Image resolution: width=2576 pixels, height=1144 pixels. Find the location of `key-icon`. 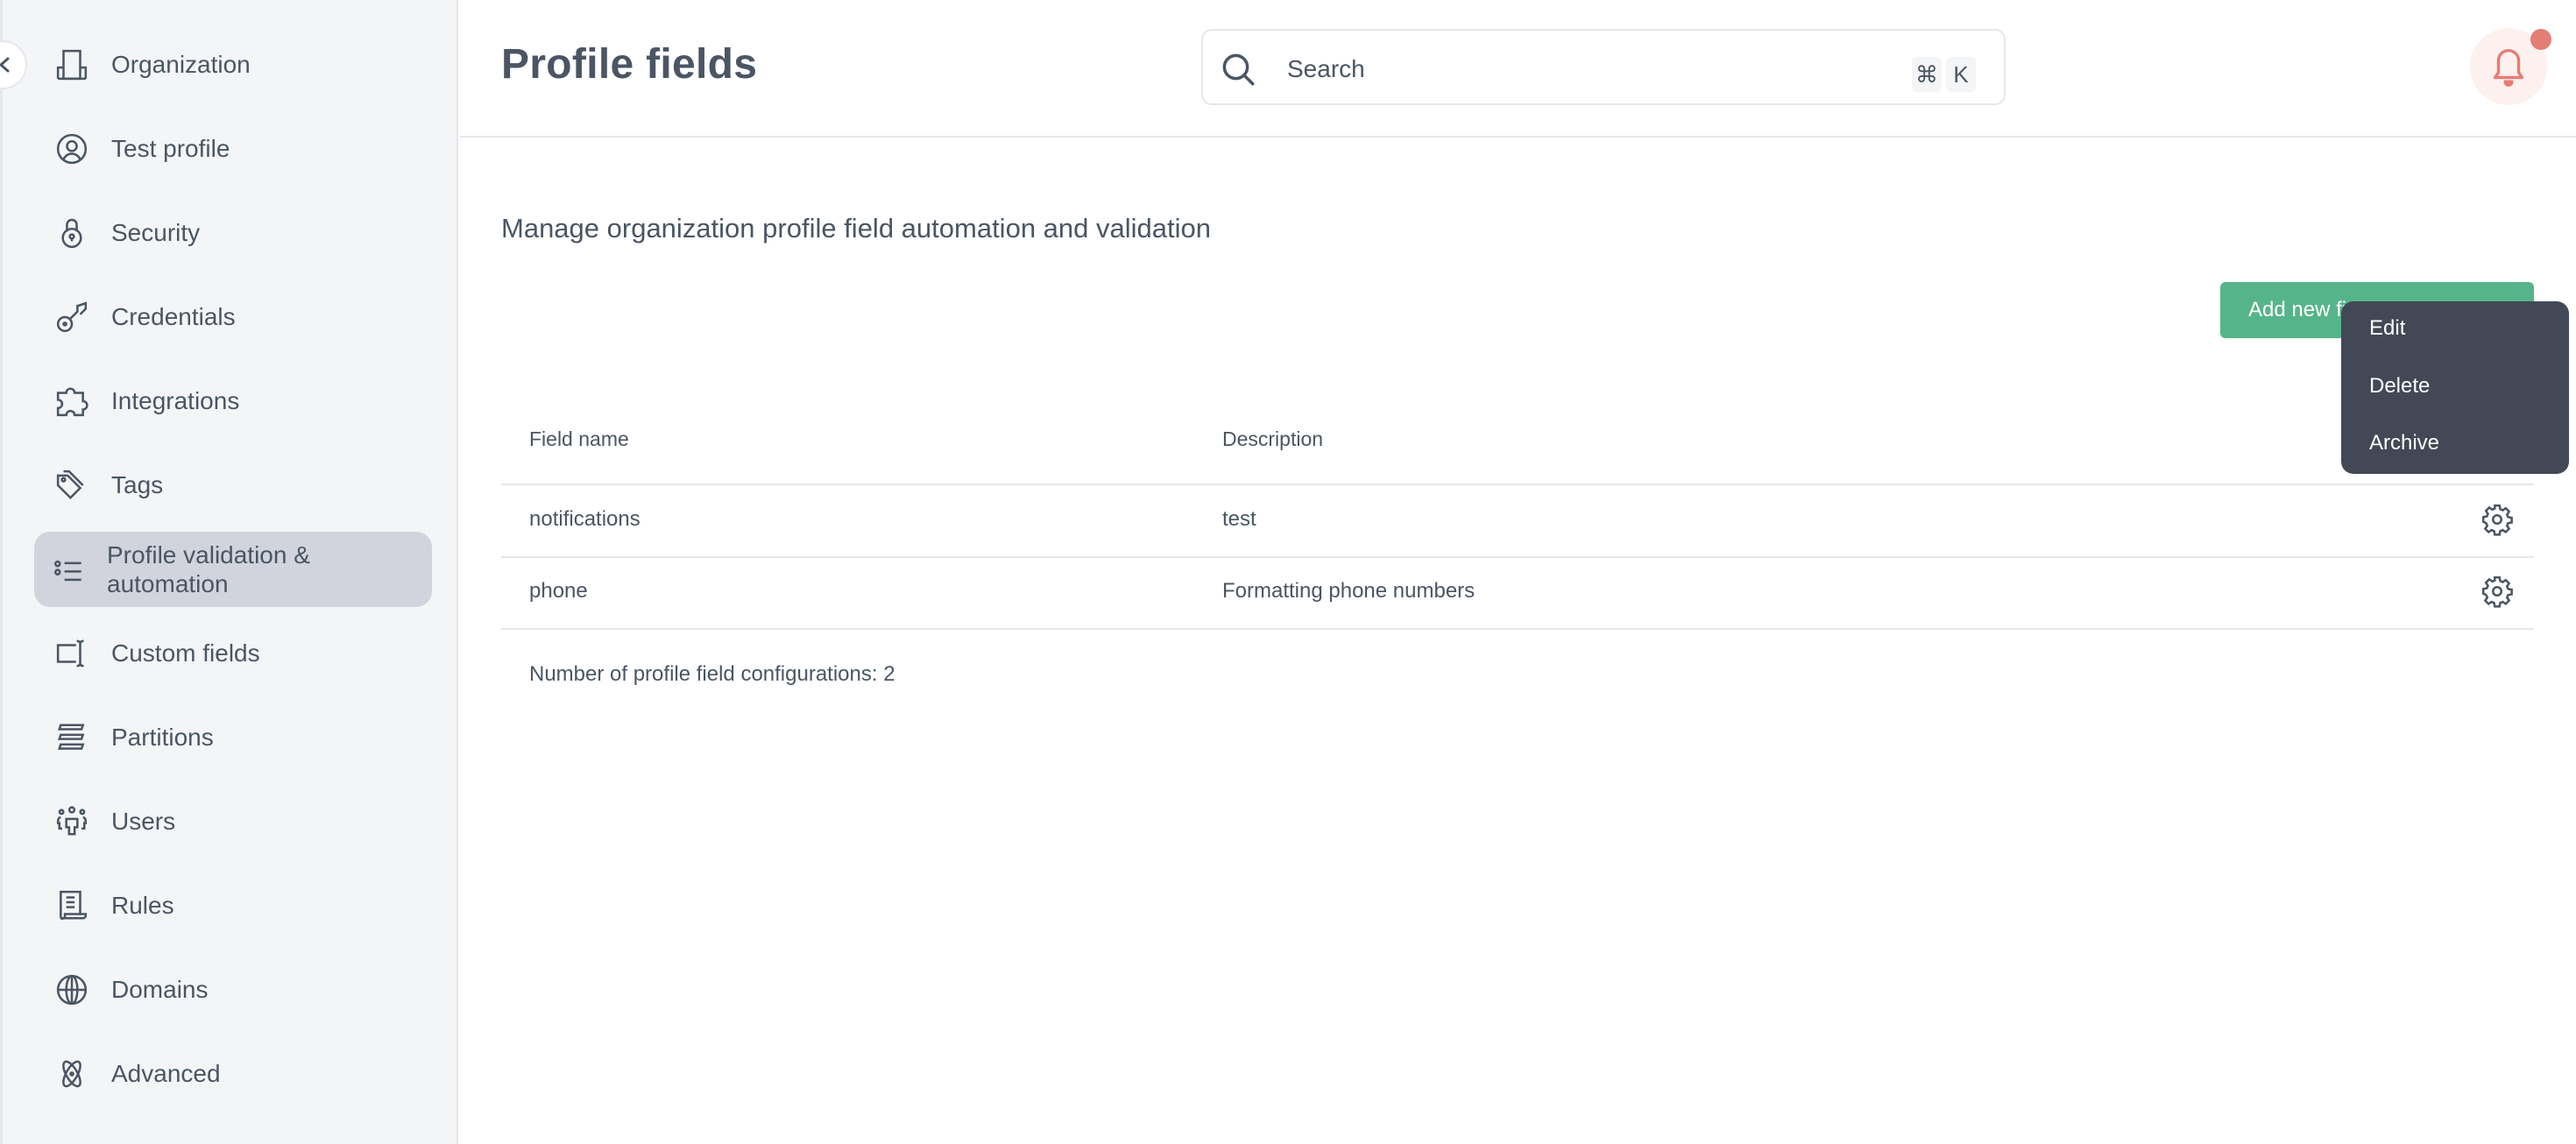

key-icon is located at coordinates (71, 317).